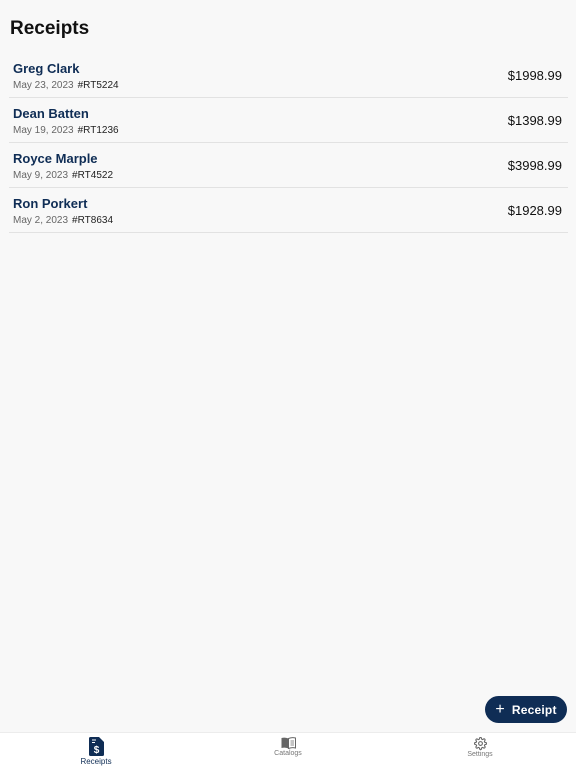 The image size is (576, 768). Describe the element at coordinates (43, 85) in the screenshot. I see `receipt-date: May 23, 2023` at that location.